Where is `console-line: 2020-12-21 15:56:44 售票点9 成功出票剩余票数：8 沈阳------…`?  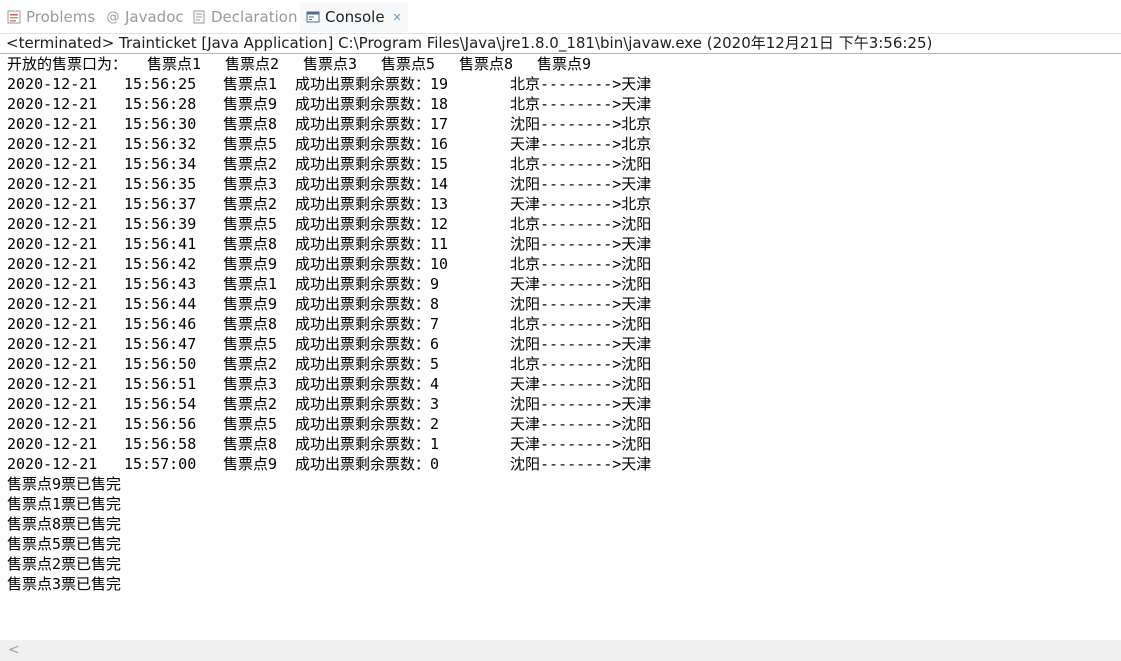 console-line: 2020-12-21 15:56:44 售票点9 成功出票剩余票数：8 沈阳------… is located at coordinates (562, 304).